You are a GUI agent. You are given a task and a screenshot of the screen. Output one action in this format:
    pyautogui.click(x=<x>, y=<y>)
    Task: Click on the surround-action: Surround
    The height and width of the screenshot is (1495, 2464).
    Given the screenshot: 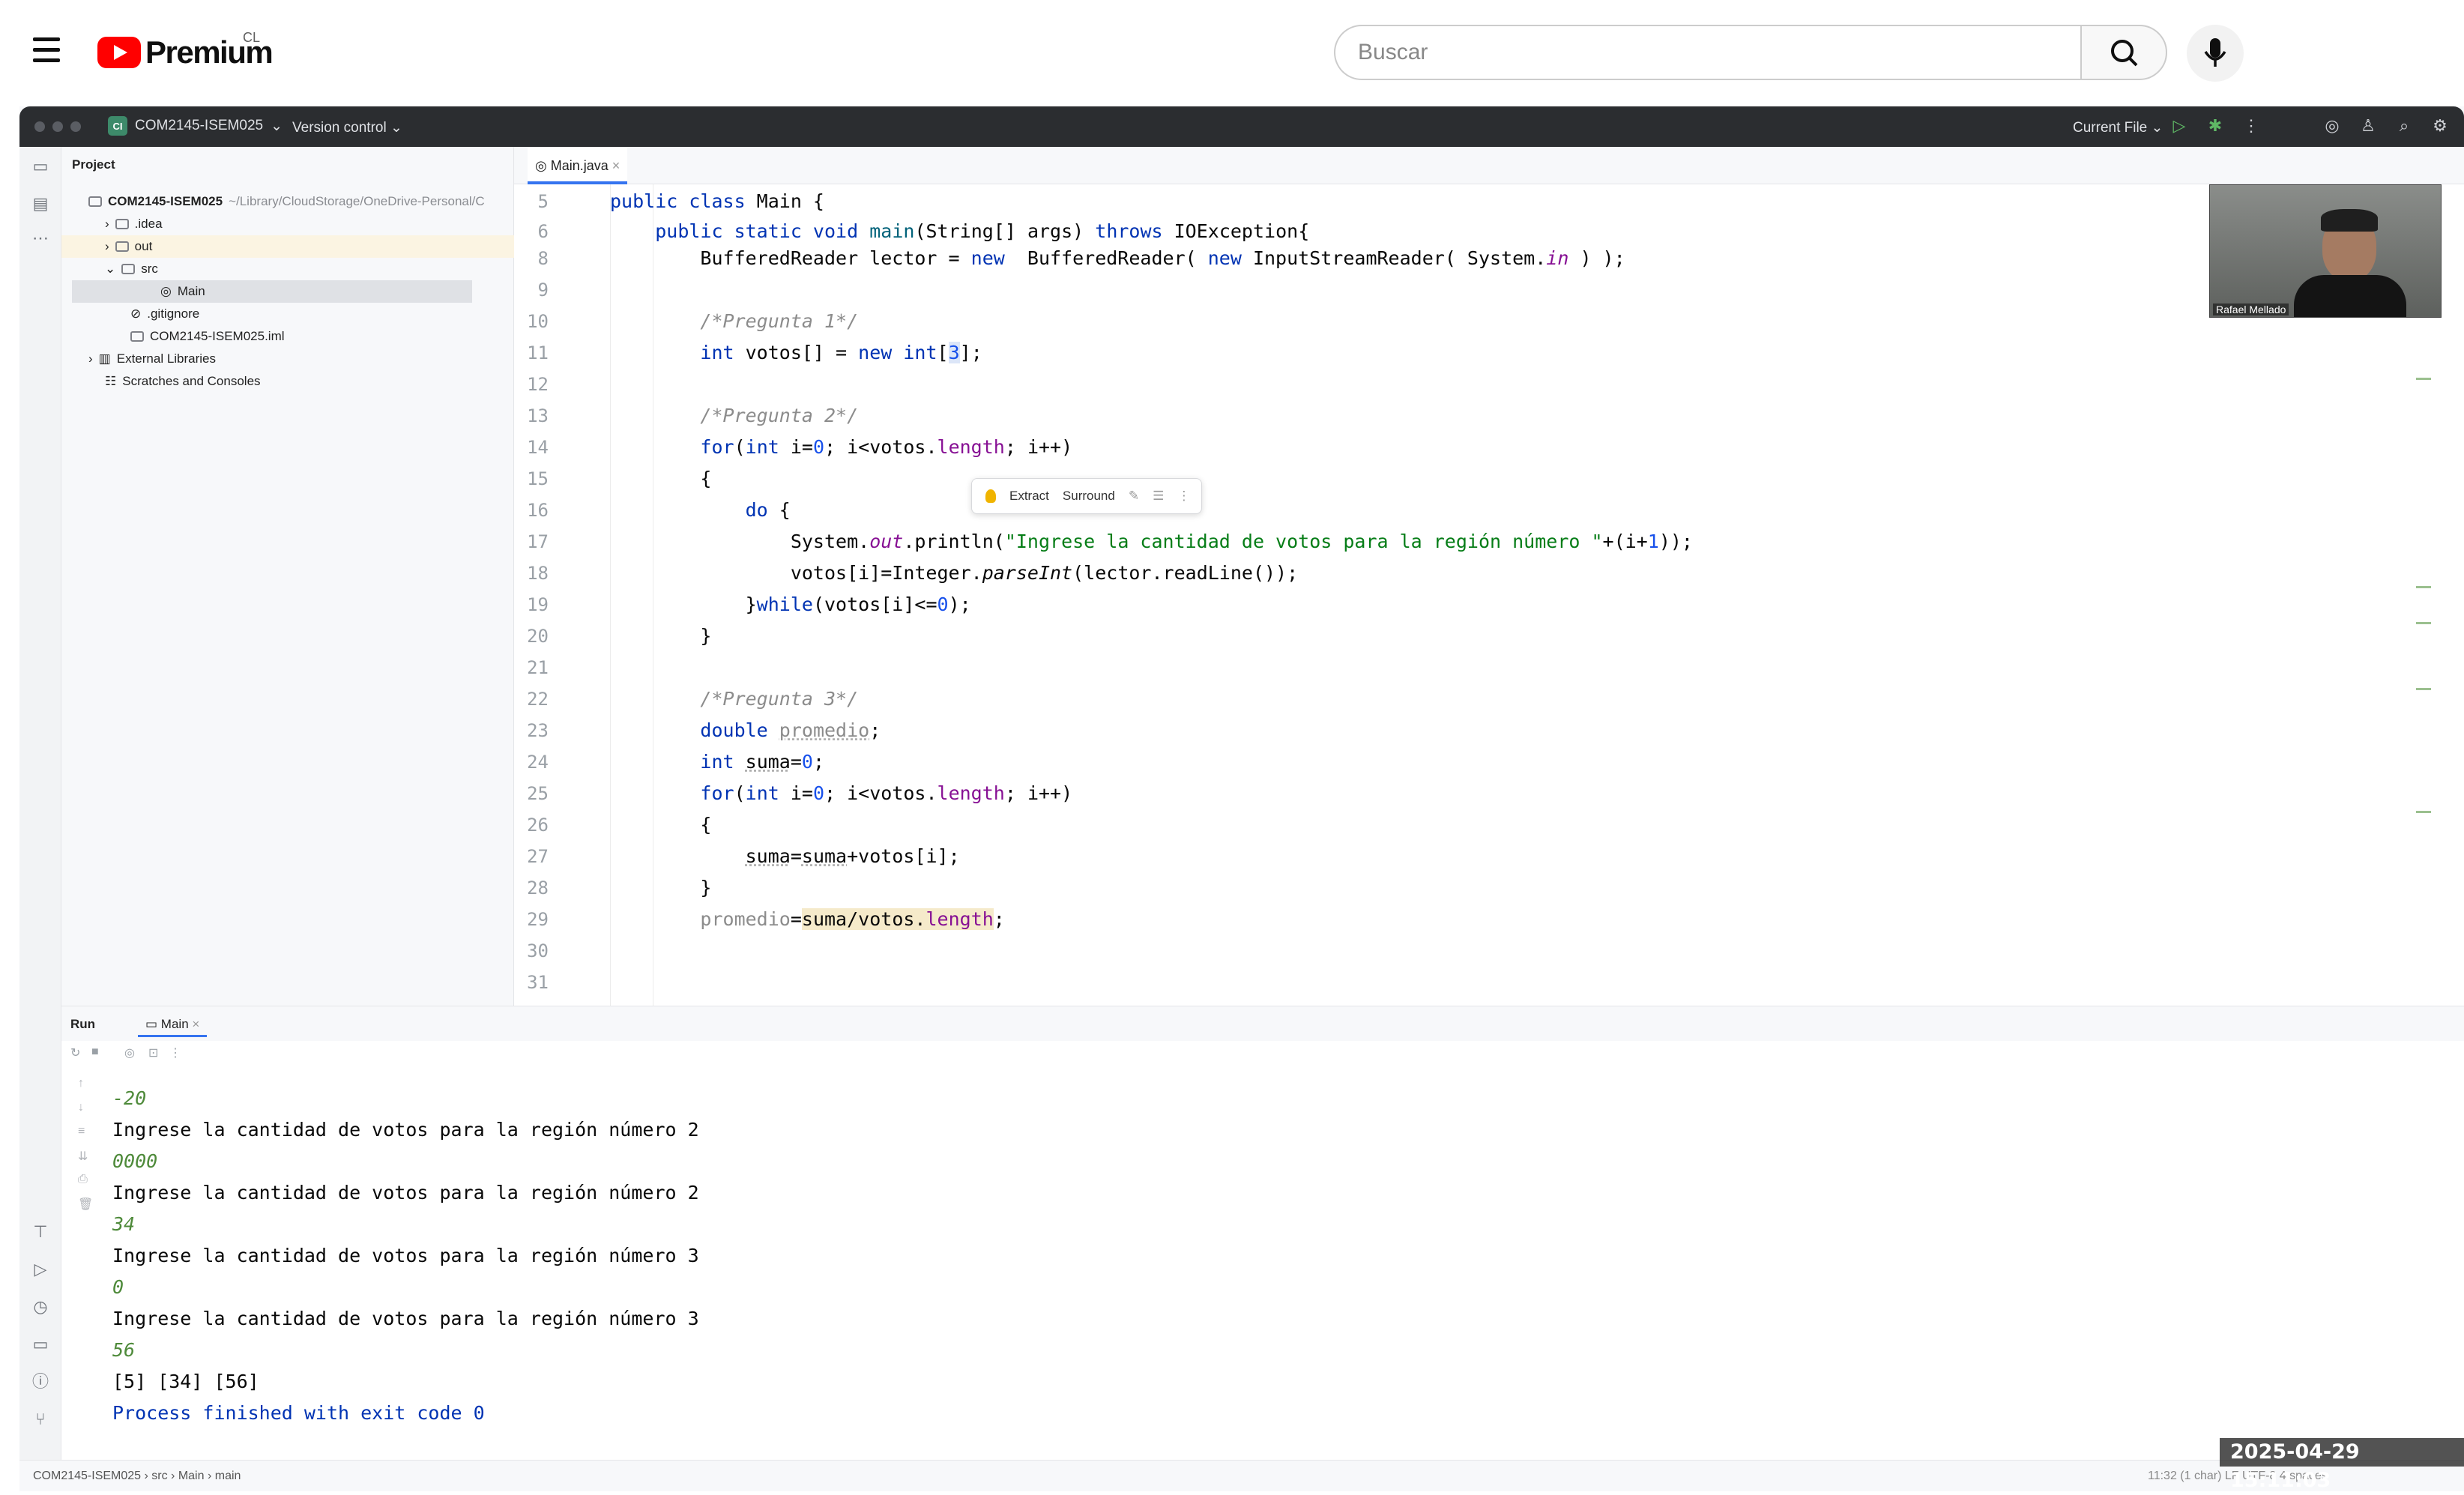 What is the action you would take?
    pyautogui.click(x=1089, y=497)
    